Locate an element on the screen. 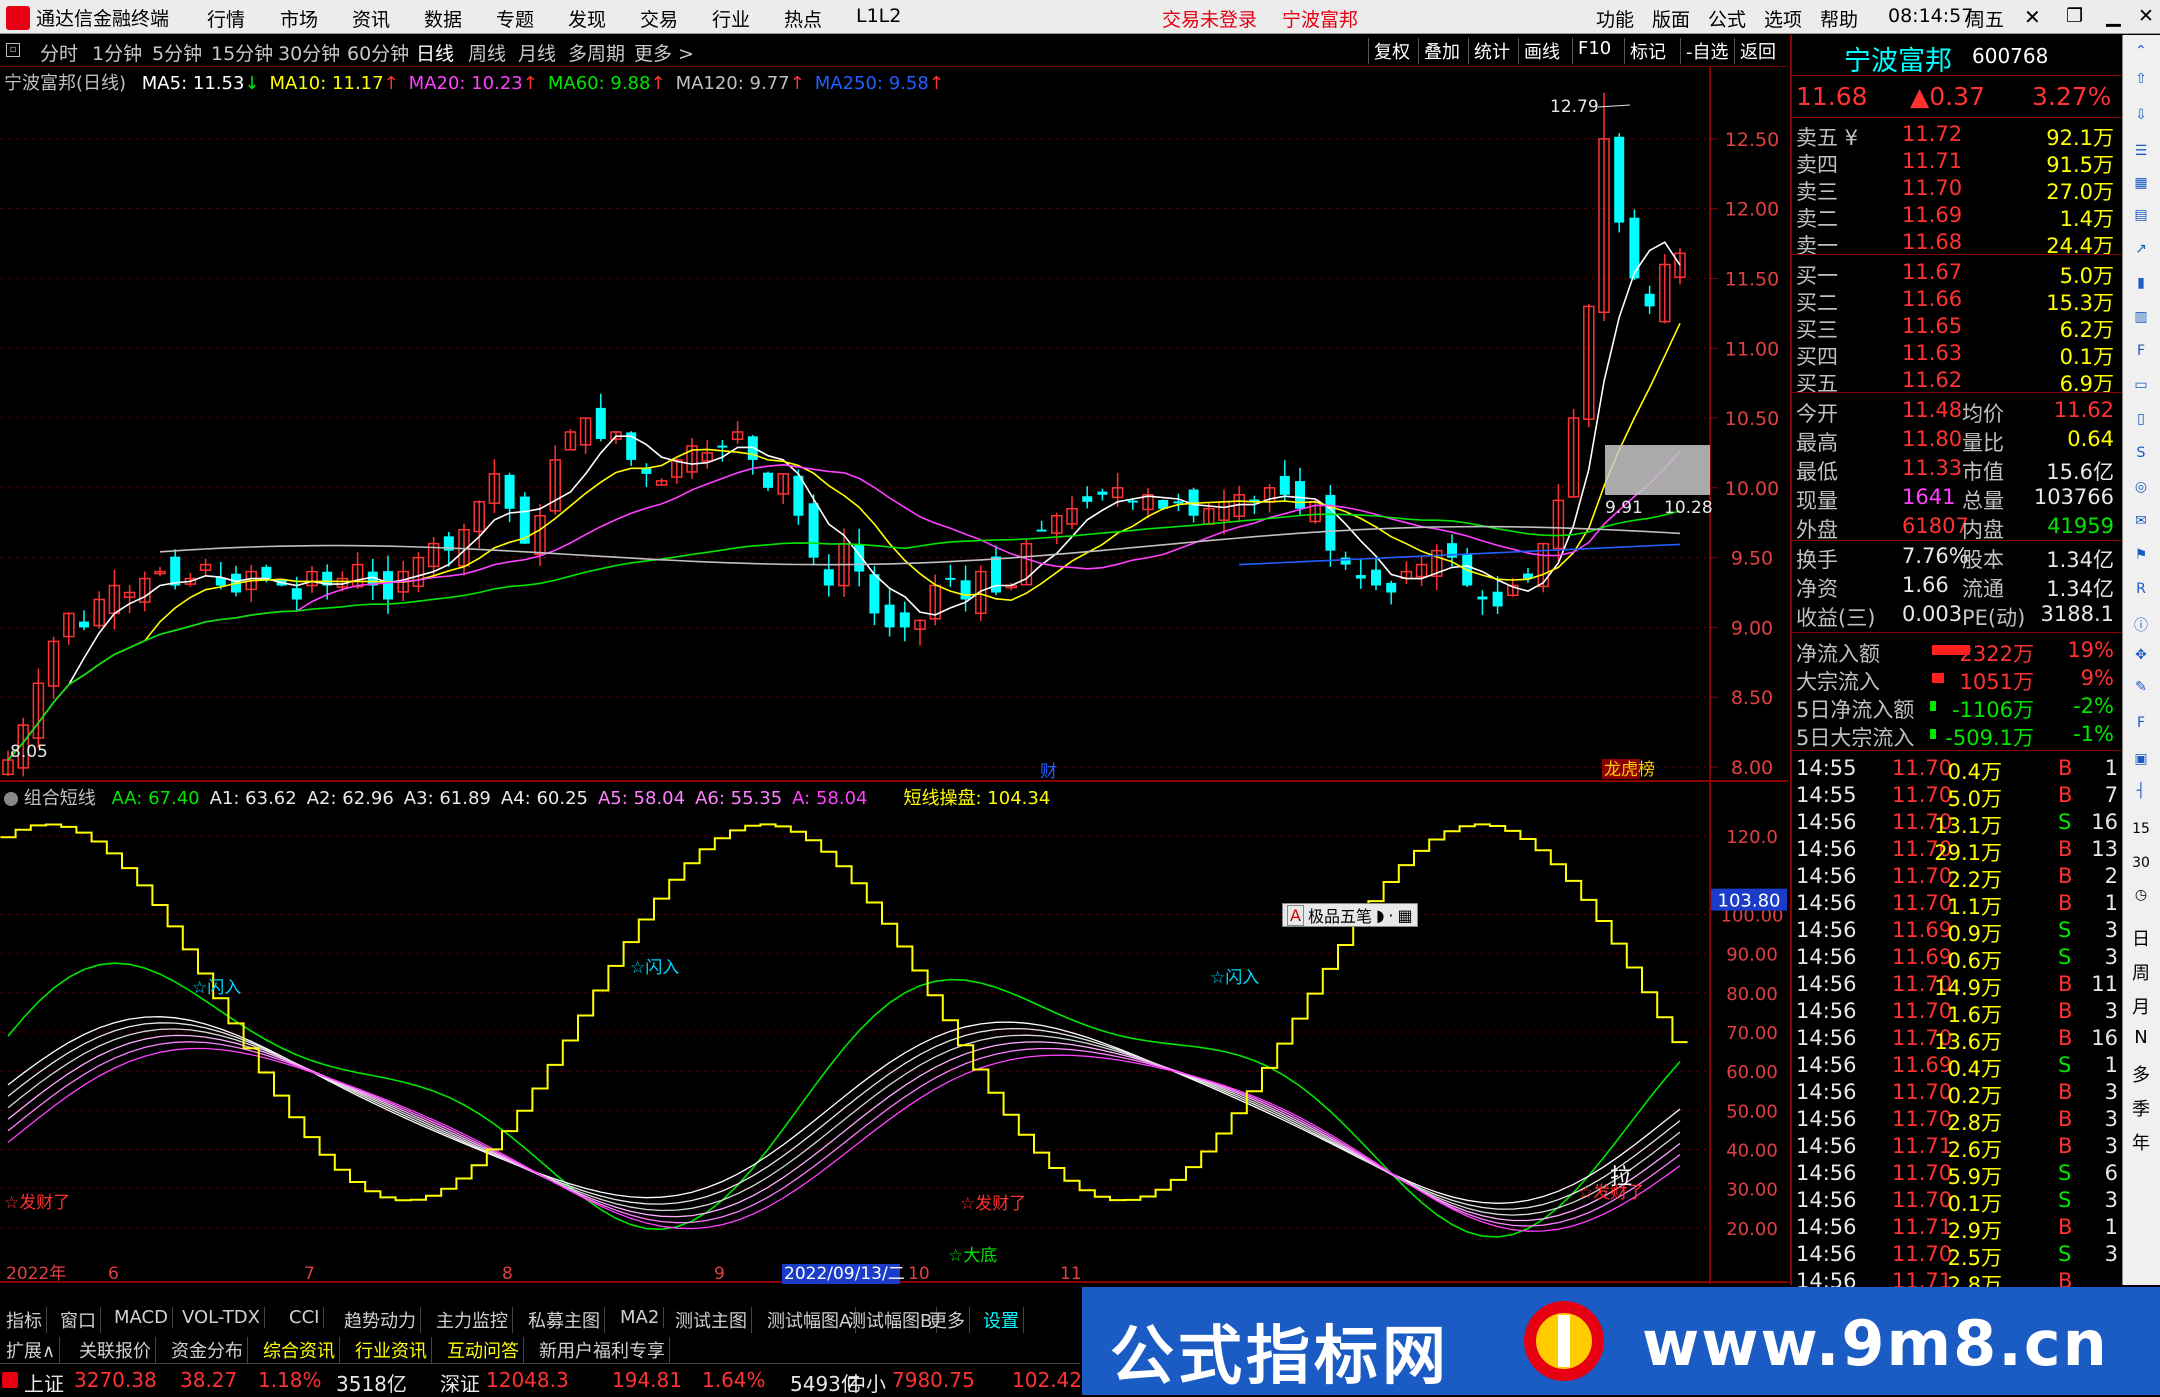 The image size is (2160, 1397). indicator-tab: CCI is located at coordinates (305, 1317).